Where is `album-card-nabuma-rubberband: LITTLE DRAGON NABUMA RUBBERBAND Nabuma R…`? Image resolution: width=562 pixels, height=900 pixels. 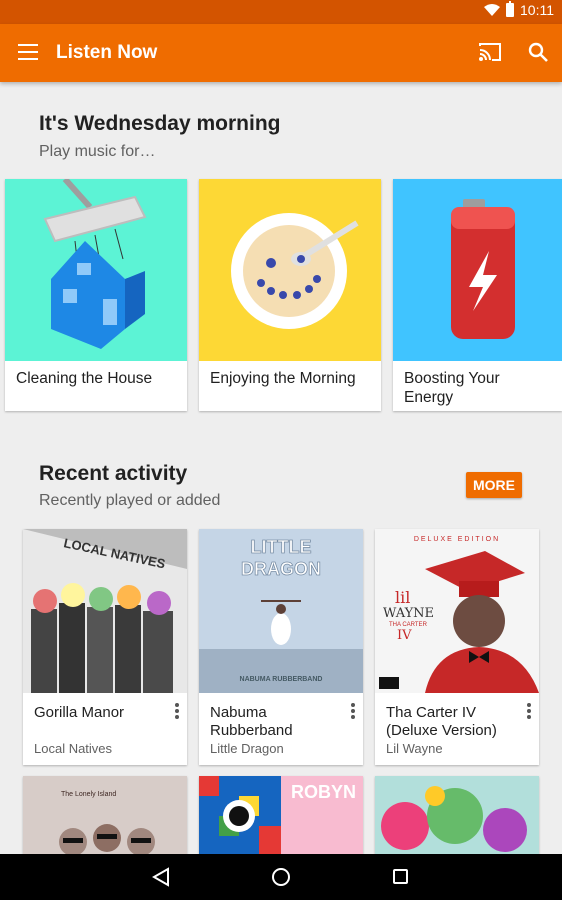 album-card-nabuma-rubberband: LITTLE DRAGON NABUMA RUBBERBAND Nabuma R… is located at coordinates (281, 647).